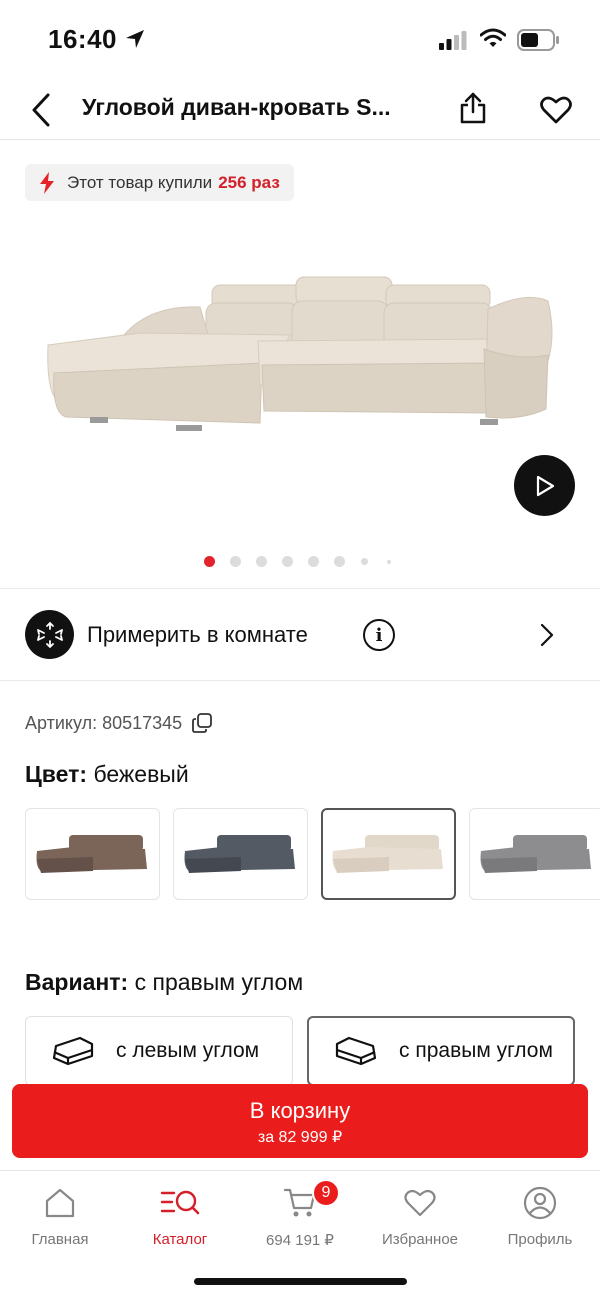  I want to click on ar-cube-icon, so click(49, 634).